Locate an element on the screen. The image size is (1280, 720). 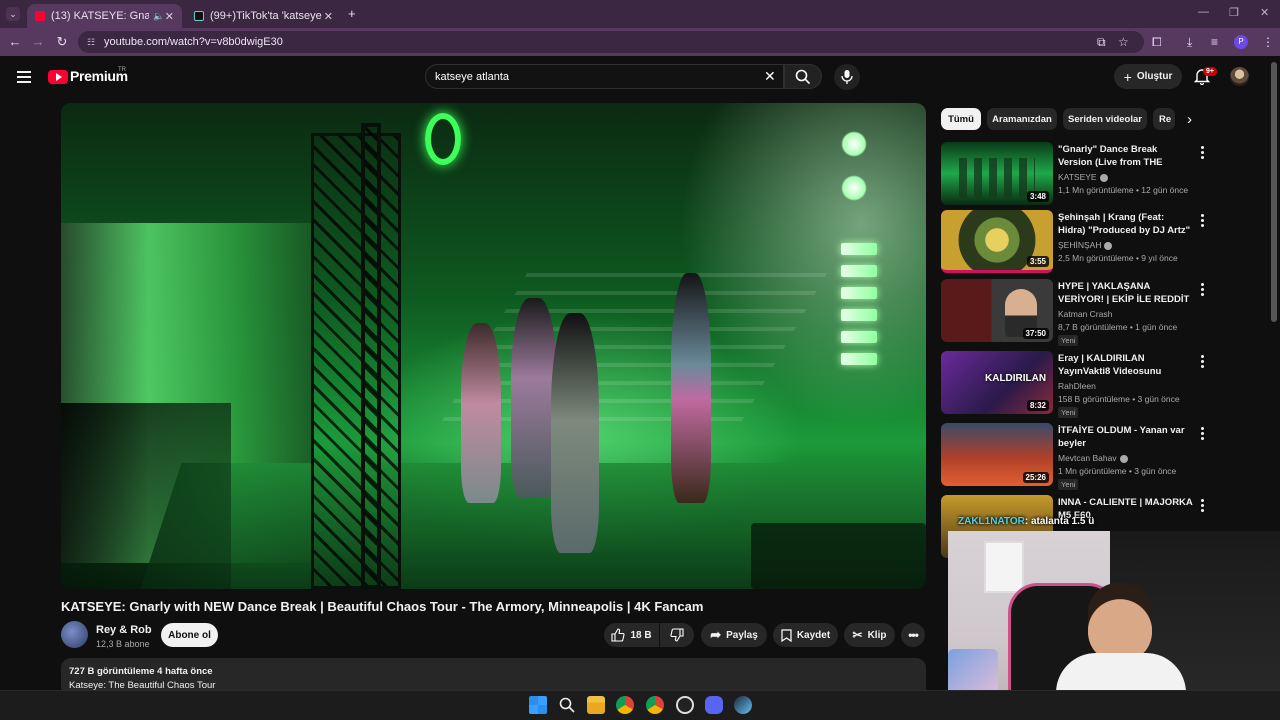
tab-tiktok-label: (99+)TikTok'ta 'katseye atlanta' is located at coordinates (266, 16).